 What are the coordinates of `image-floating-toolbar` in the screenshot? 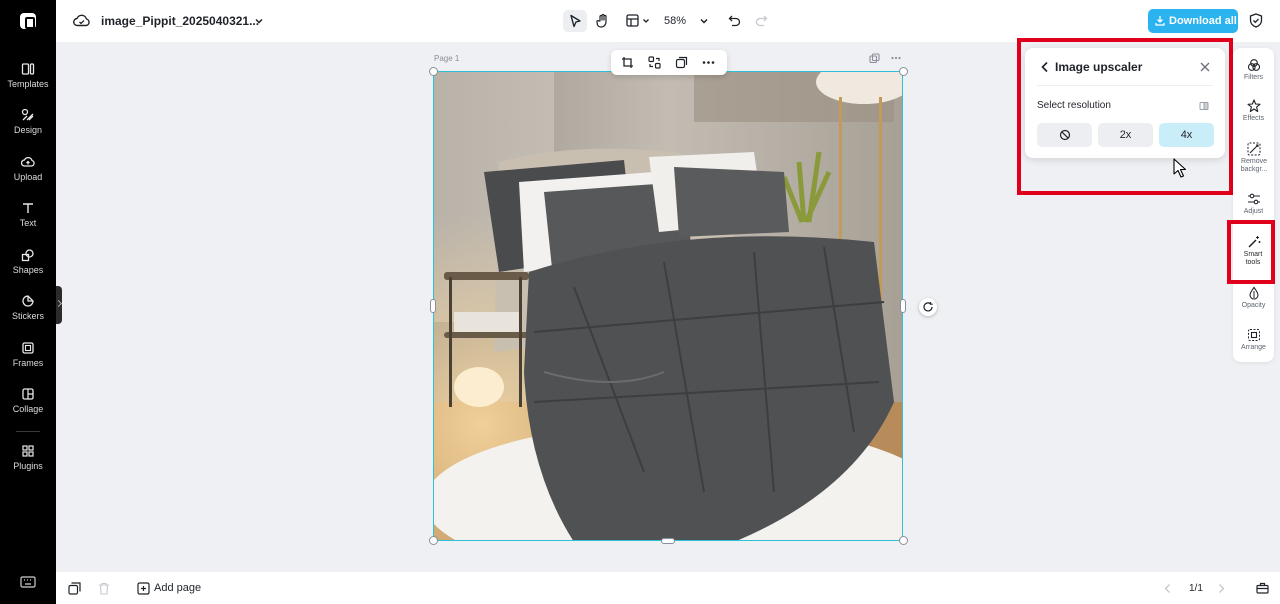 It's located at (669, 62).